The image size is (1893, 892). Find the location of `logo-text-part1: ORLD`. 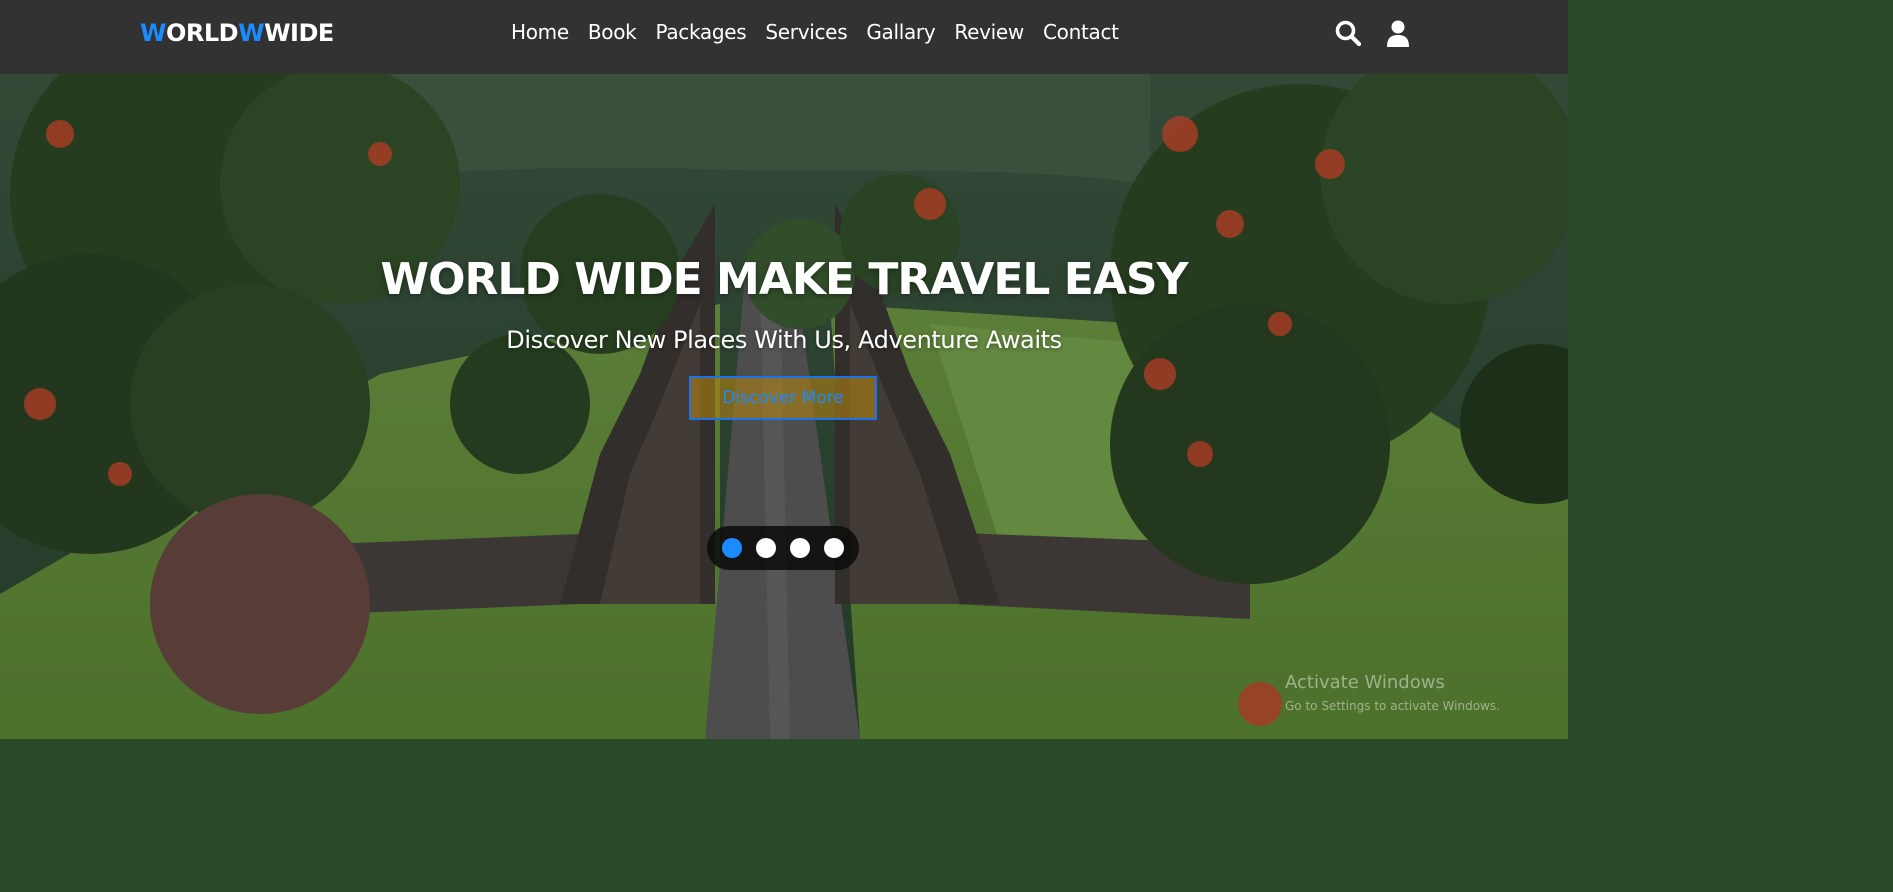

logo-text-part1: ORLD is located at coordinates (202, 33).